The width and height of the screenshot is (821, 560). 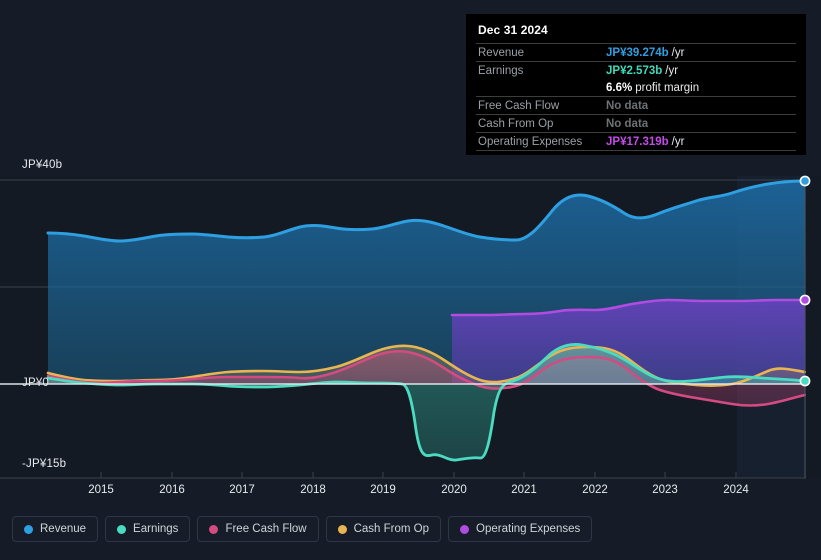 I want to click on legend-item-cash-from-op: Cash From Op, so click(x=383, y=529).